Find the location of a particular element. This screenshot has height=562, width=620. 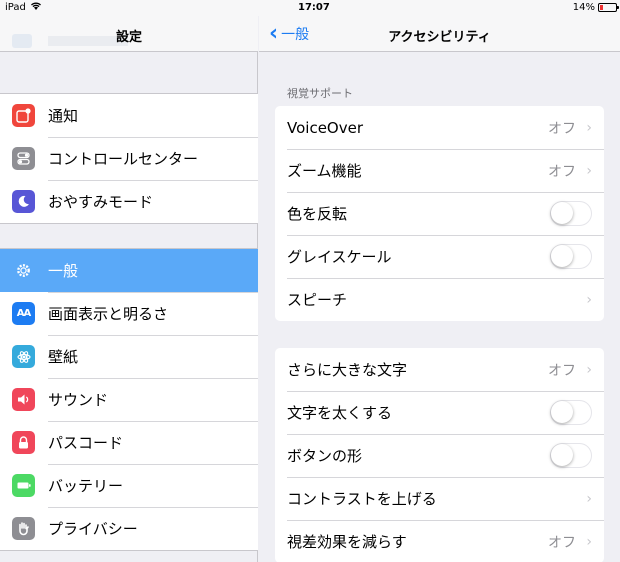

status-bar: iPad 17:07 14% is located at coordinates (310, 8).